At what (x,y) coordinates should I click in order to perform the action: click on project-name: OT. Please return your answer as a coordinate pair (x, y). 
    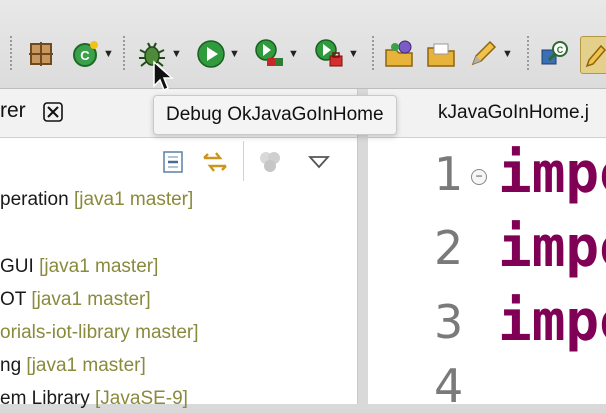
    Looking at the image, I should click on (13, 299).